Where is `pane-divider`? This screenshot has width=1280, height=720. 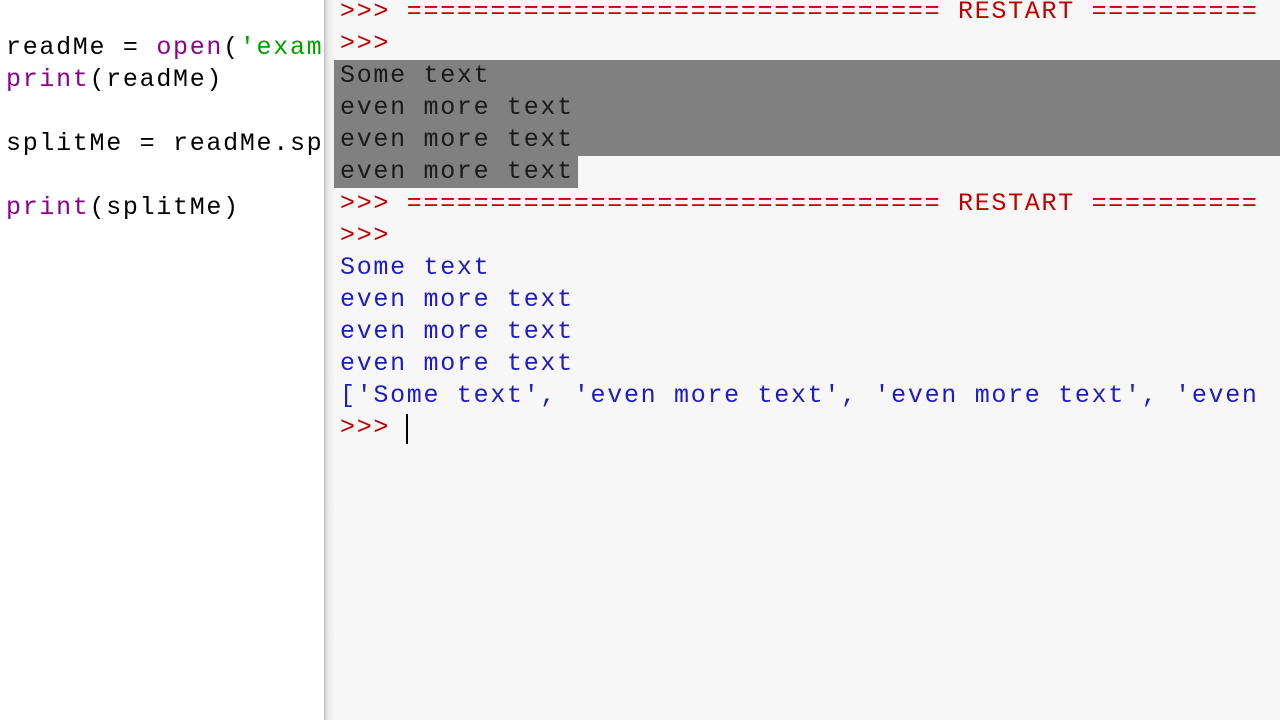
pane-divider is located at coordinates (329, 360).